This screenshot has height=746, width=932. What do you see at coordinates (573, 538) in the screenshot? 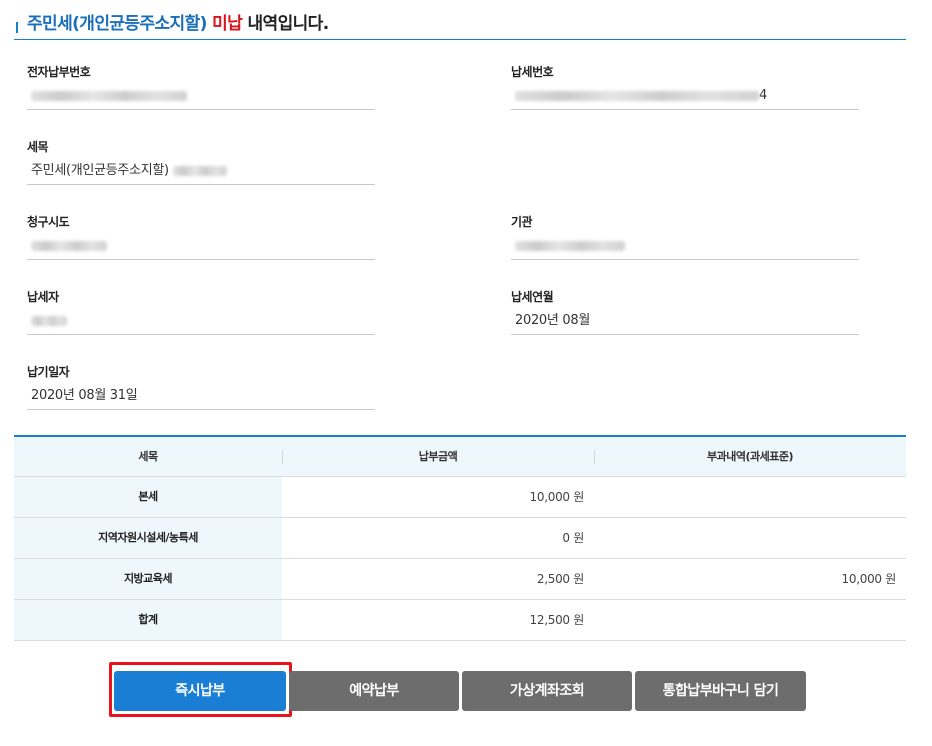
I see `row-amount: 0 원` at bounding box center [573, 538].